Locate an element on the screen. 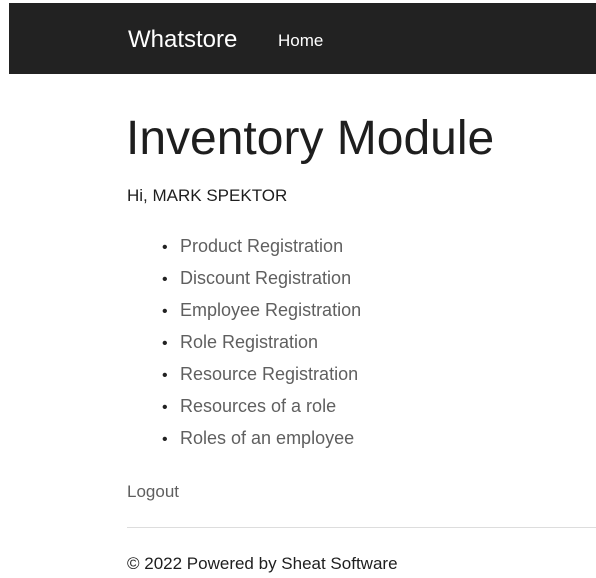 The width and height of the screenshot is (596, 578). menu-item: • Roles of an employee is located at coordinates (261, 443).